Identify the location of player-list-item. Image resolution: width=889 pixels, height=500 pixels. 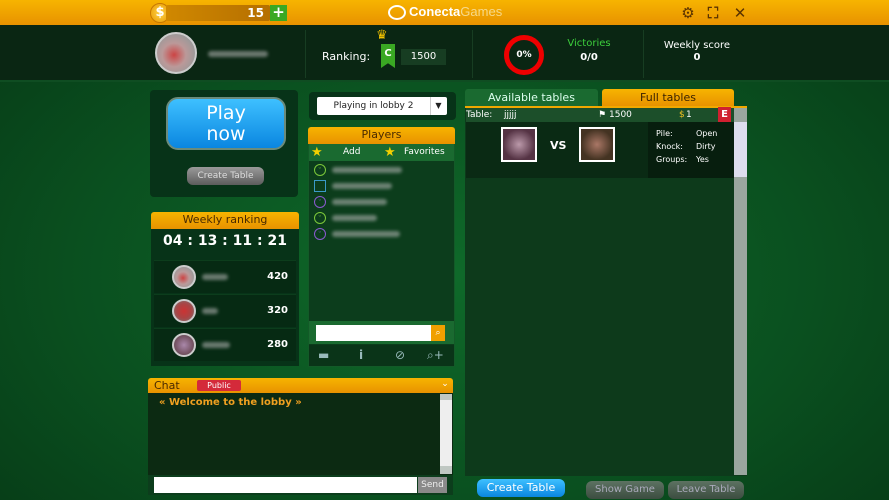
(382, 186).